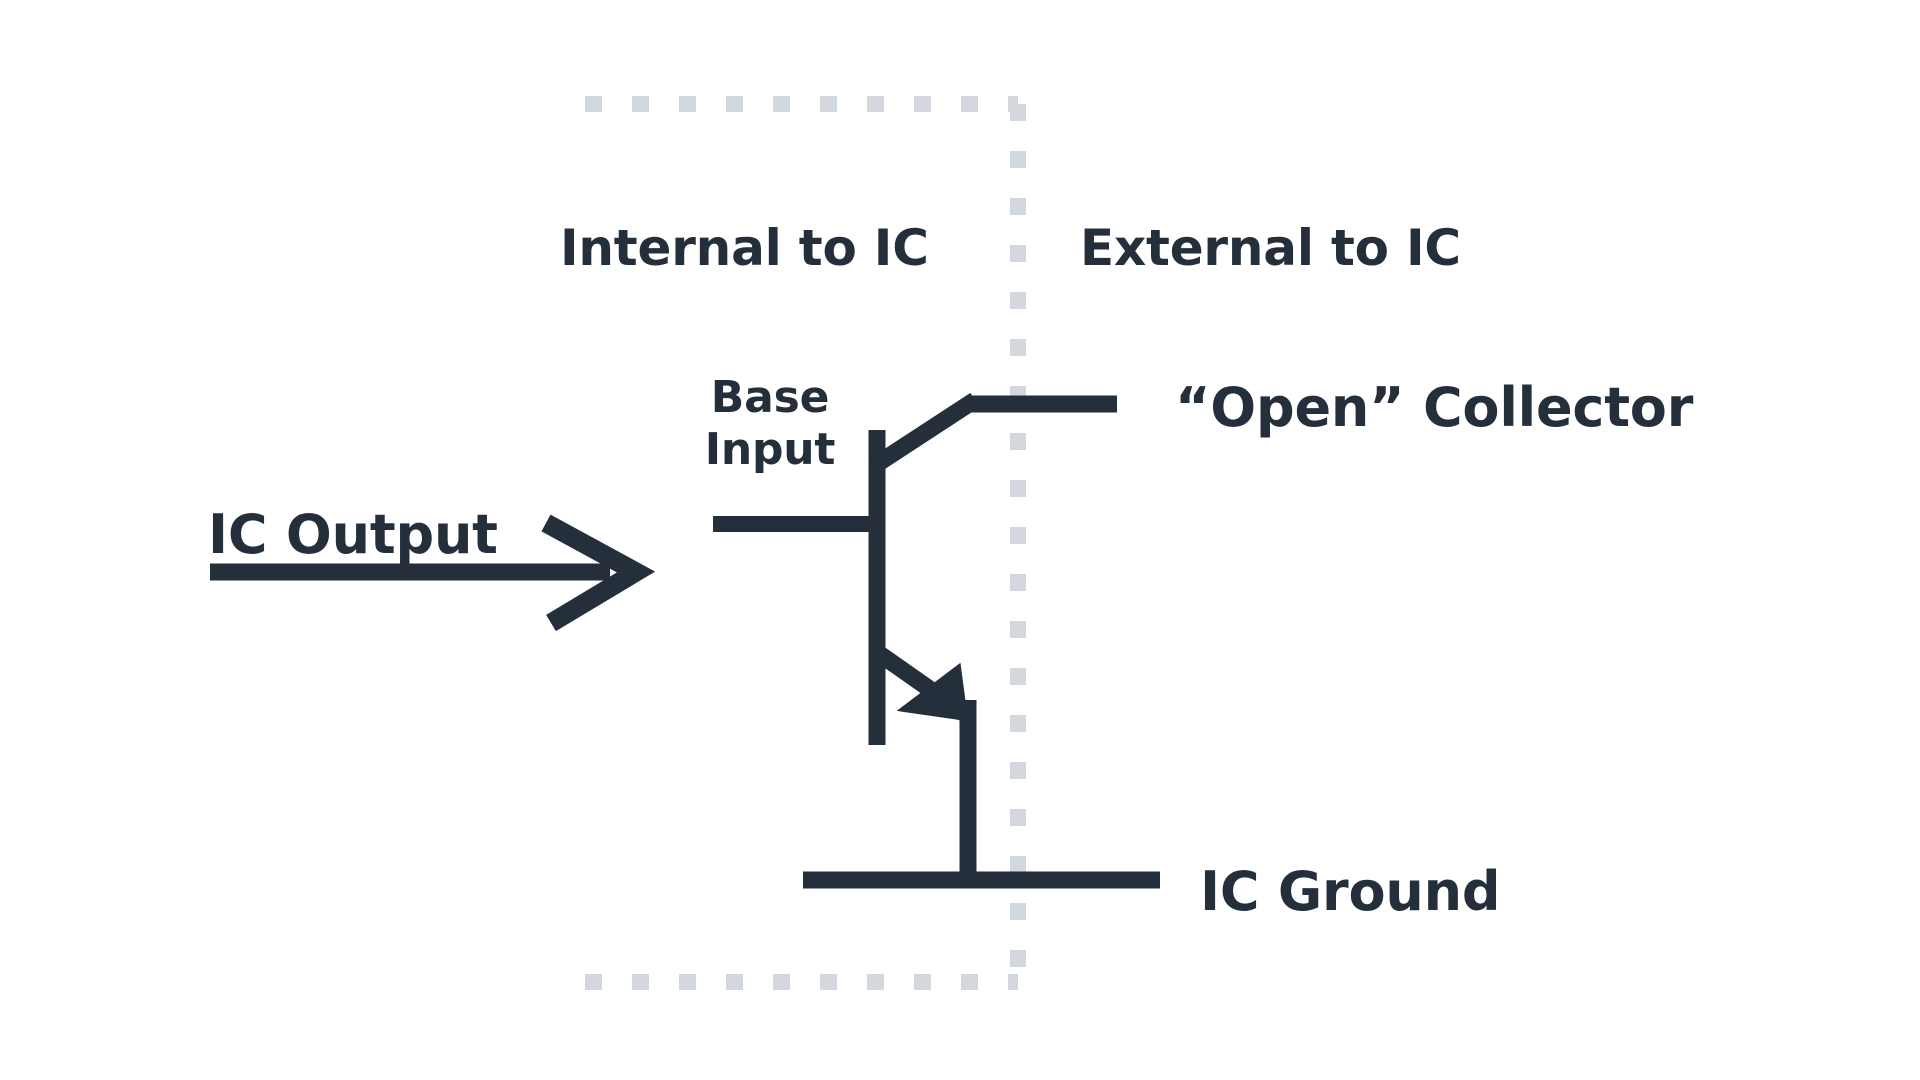  Describe the element at coordinates (770, 449) in the screenshot. I see `label-base-input-line-2: Input` at that location.